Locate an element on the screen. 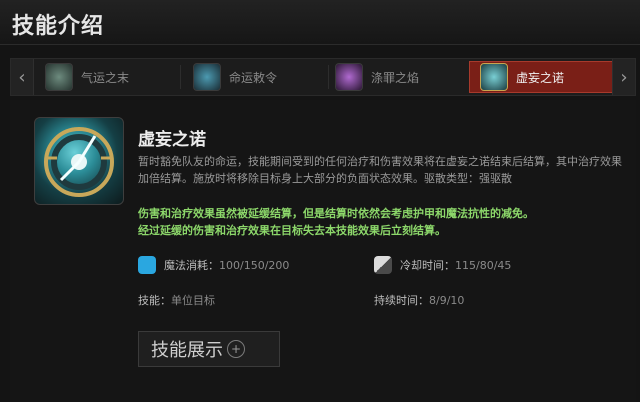 This screenshot has width=640, height=402. cooldown-label: 冷却时间： is located at coordinates (427, 265).